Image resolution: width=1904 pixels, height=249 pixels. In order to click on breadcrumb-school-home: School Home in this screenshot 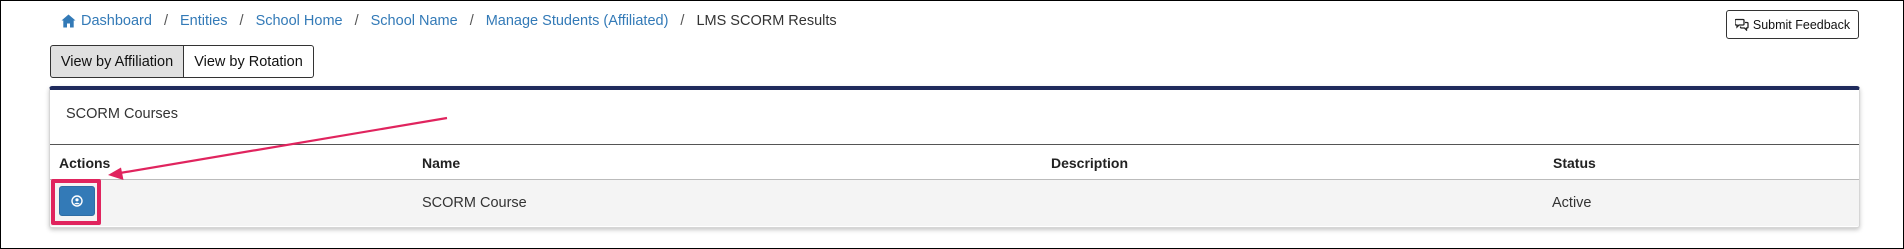, I will do `click(299, 21)`.